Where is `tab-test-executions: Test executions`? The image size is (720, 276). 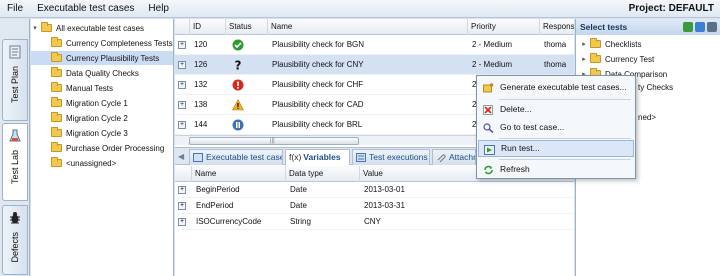 tab-test-executions: Test executions is located at coordinates (391, 157).